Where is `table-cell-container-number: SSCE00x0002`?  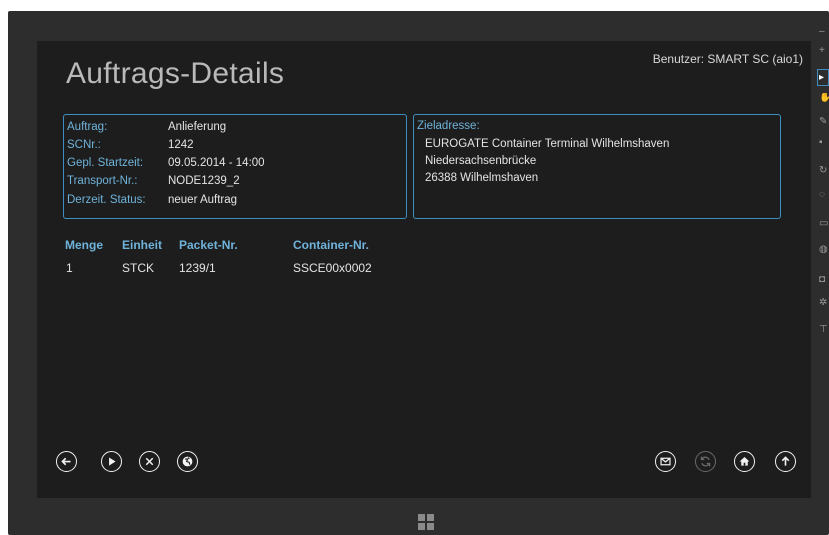
table-cell-container-number: SSCE00x0002 is located at coordinates (332, 268).